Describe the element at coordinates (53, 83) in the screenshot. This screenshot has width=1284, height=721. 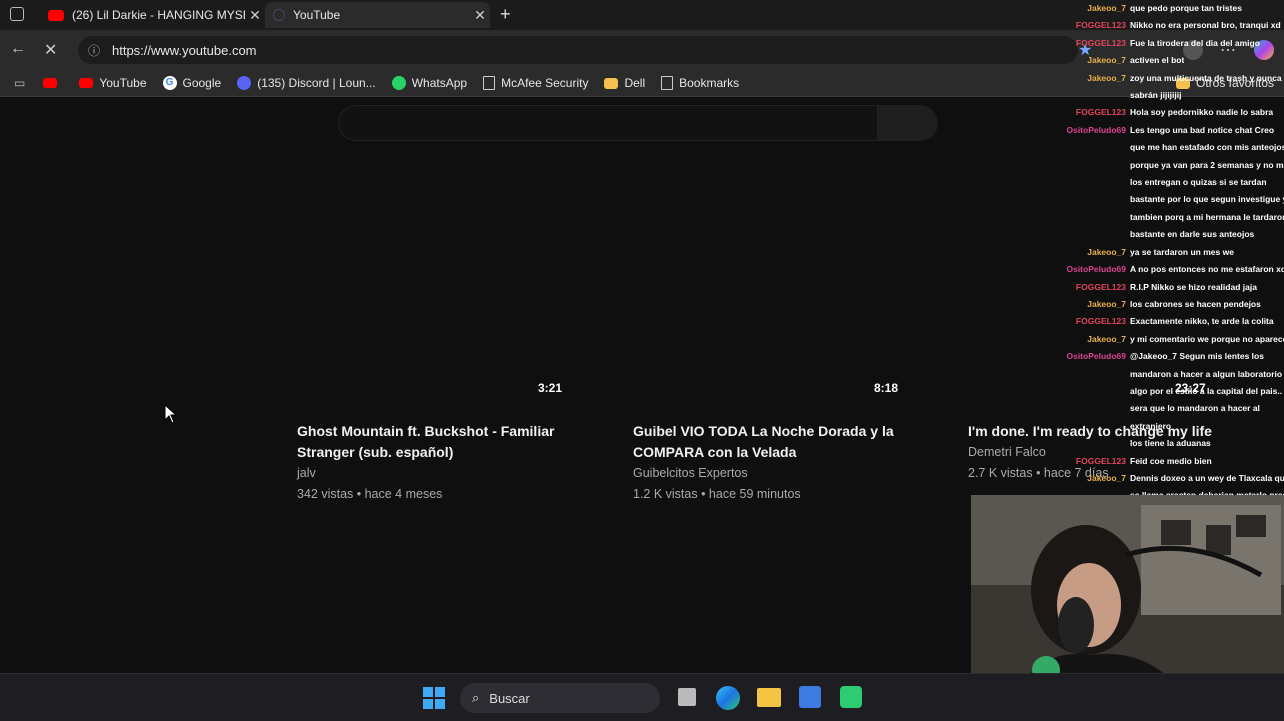
I see `bookmark-youtube-red` at that location.